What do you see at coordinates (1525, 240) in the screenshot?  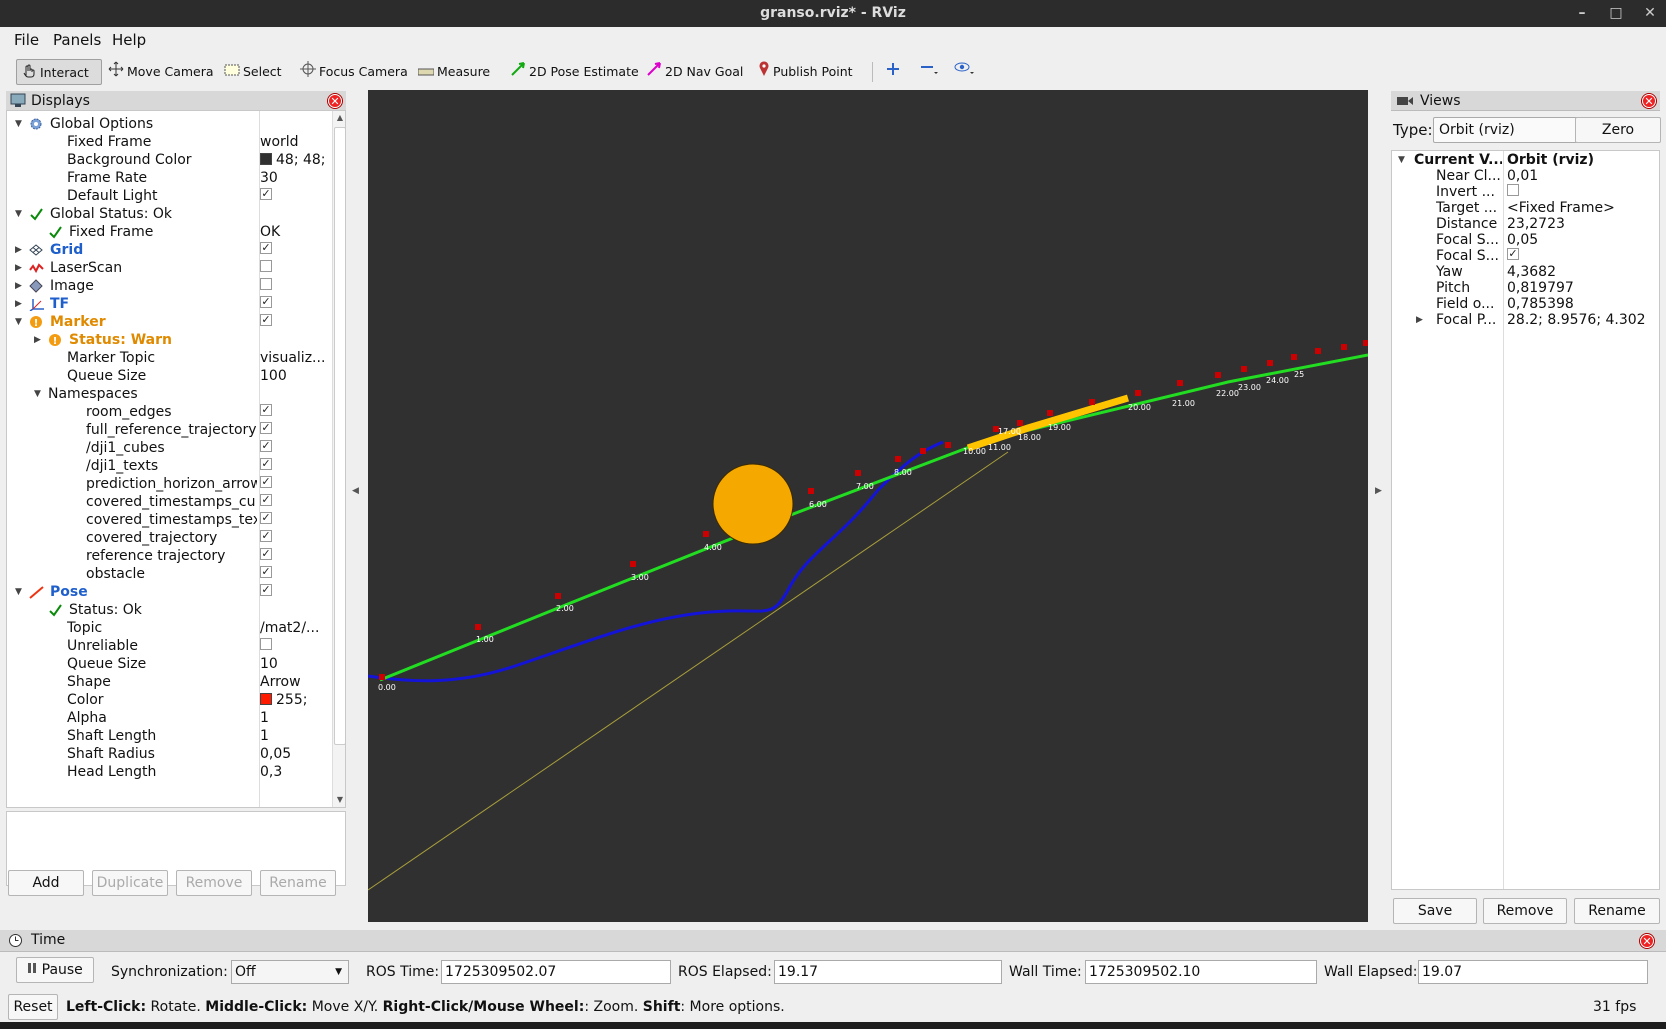 I see `view-property-row: Focal S... 0,05` at bounding box center [1525, 240].